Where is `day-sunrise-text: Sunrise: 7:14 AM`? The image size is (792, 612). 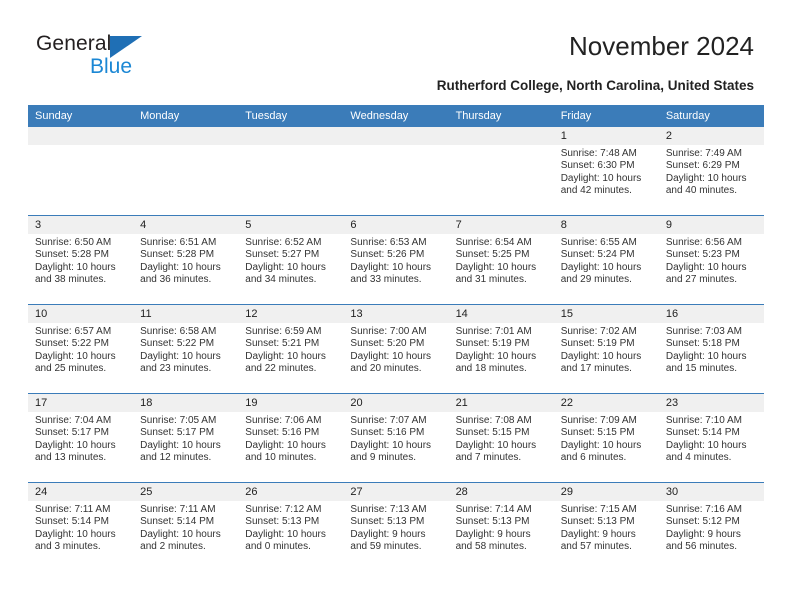
day-sunrise-text: Sunrise: 7:14 AM is located at coordinates (493, 509).